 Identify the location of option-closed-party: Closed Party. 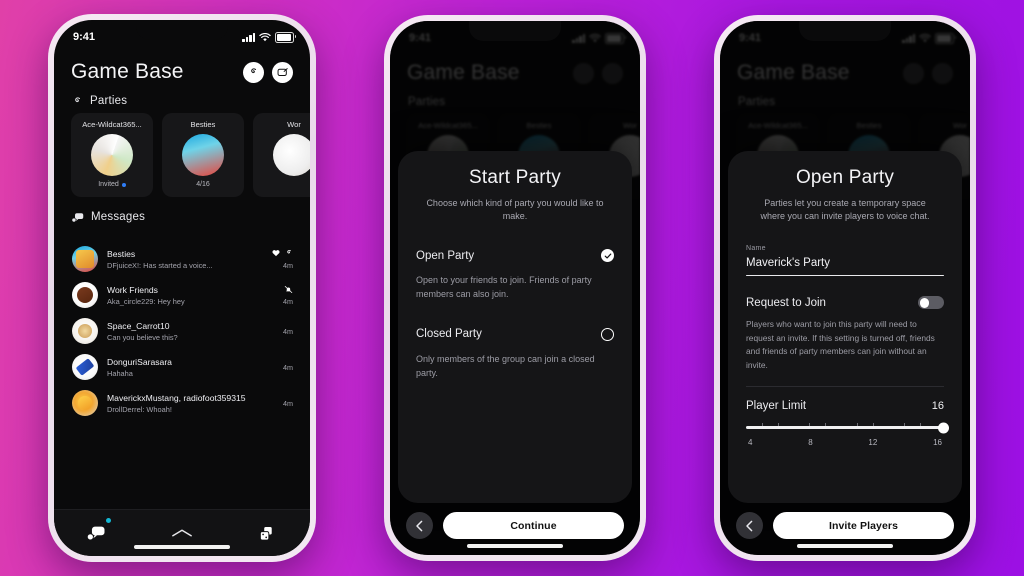
(515, 334).